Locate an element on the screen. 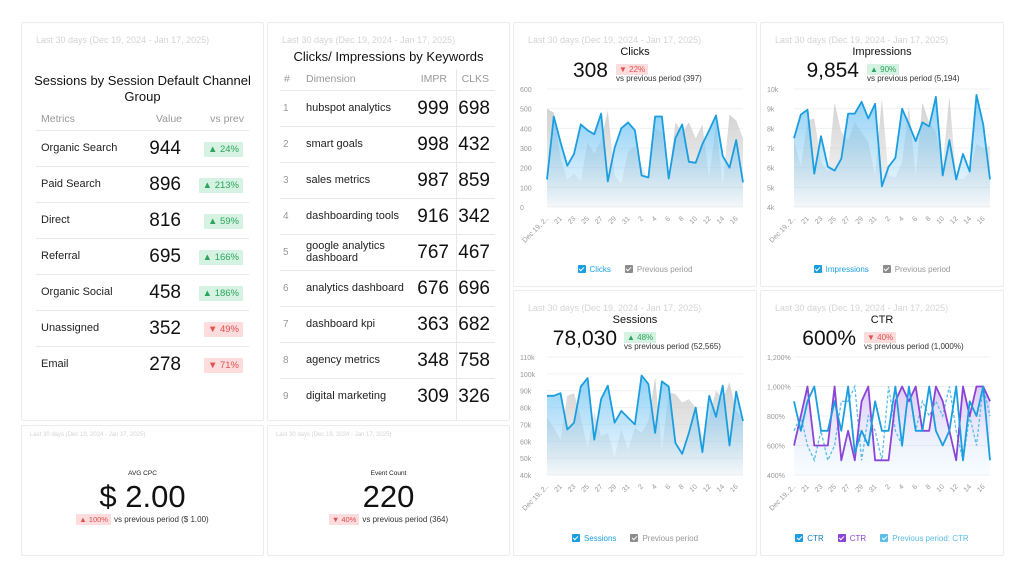 Image resolution: width=1024 pixels, height=576 pixels. kpi-label: AVG CPC is located at coordinates (142, 473).